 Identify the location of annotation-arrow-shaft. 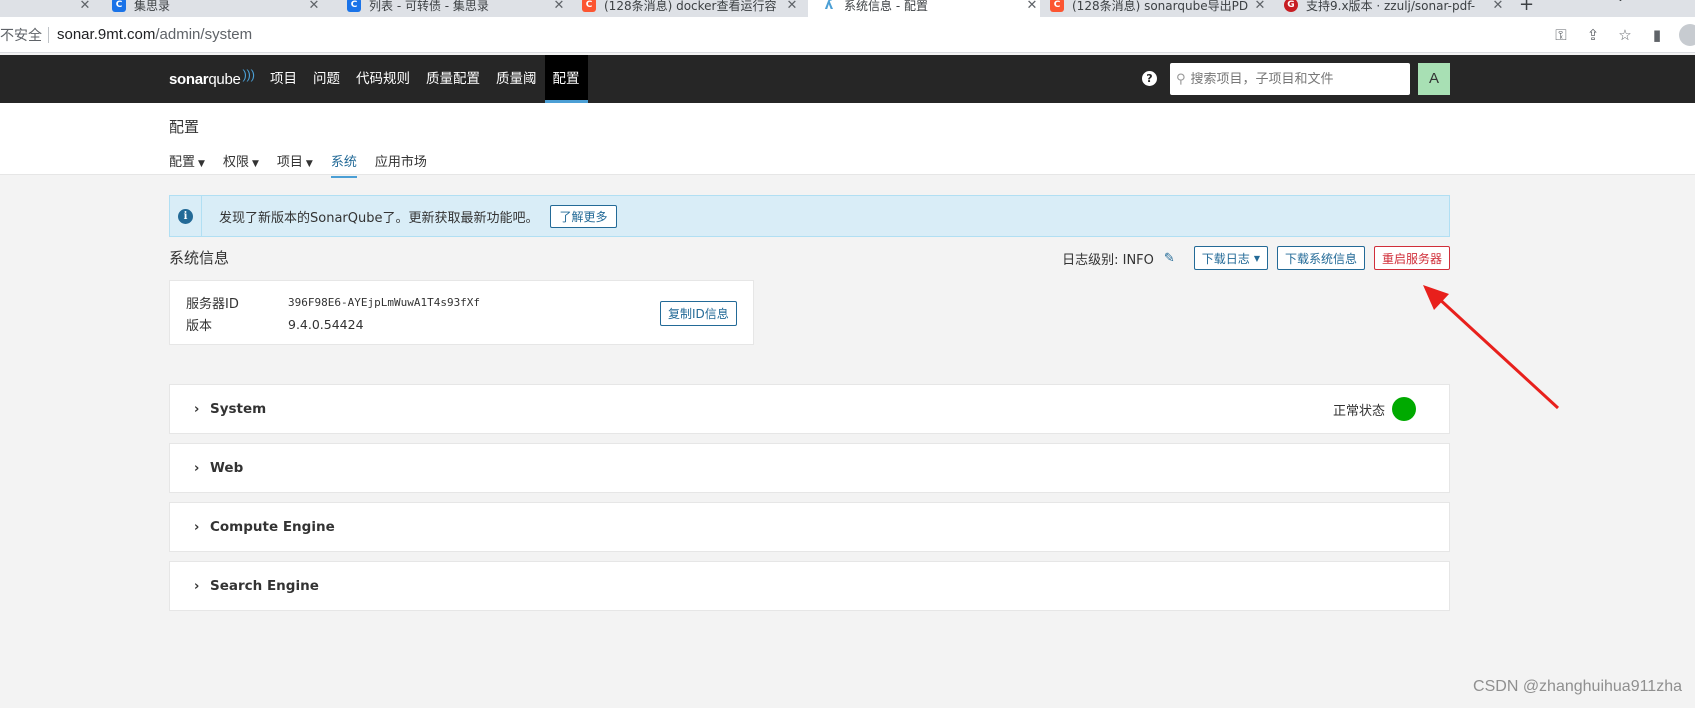
(1497, 352).